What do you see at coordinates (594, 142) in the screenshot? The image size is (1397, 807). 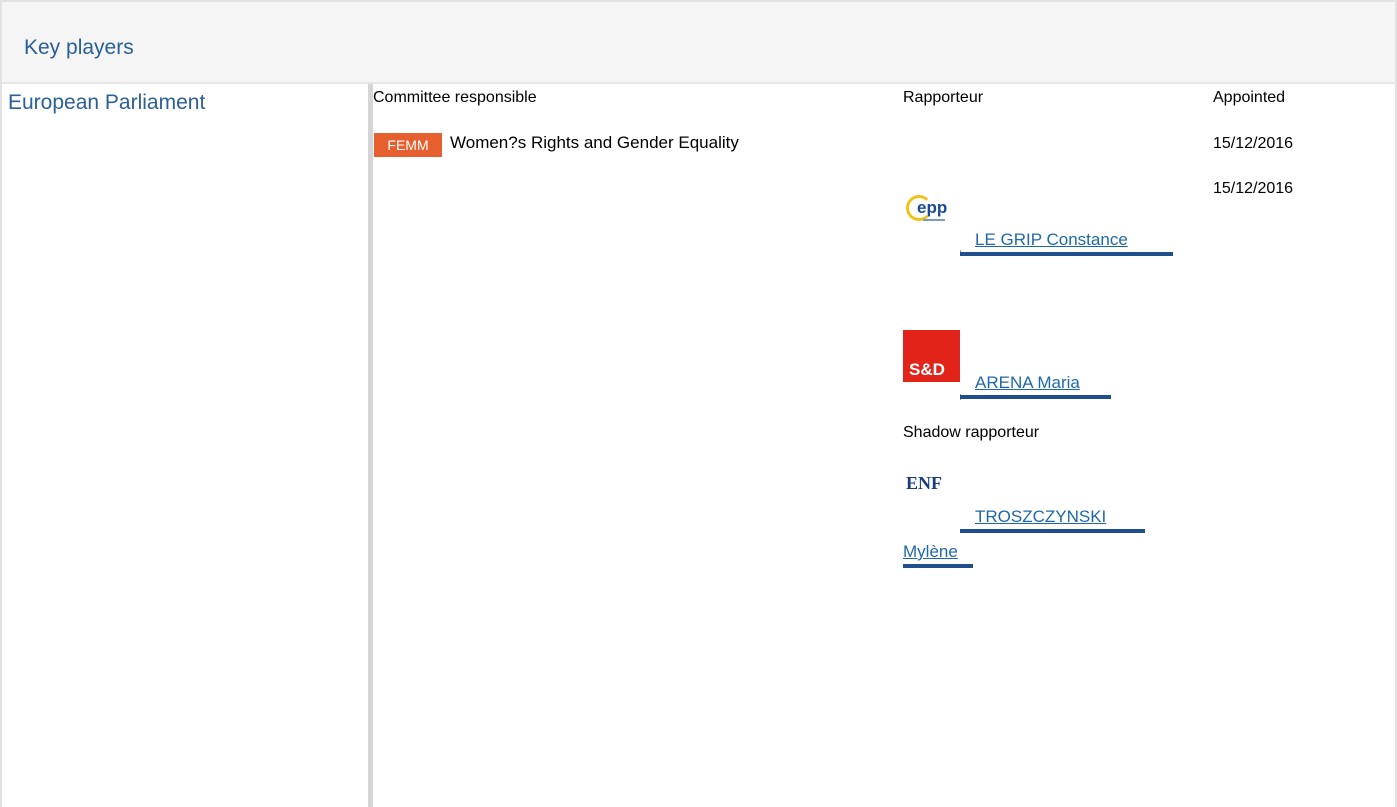 I see `committee-name: Women?s Rights and Gender Equality` at bounding box center [594, 142].